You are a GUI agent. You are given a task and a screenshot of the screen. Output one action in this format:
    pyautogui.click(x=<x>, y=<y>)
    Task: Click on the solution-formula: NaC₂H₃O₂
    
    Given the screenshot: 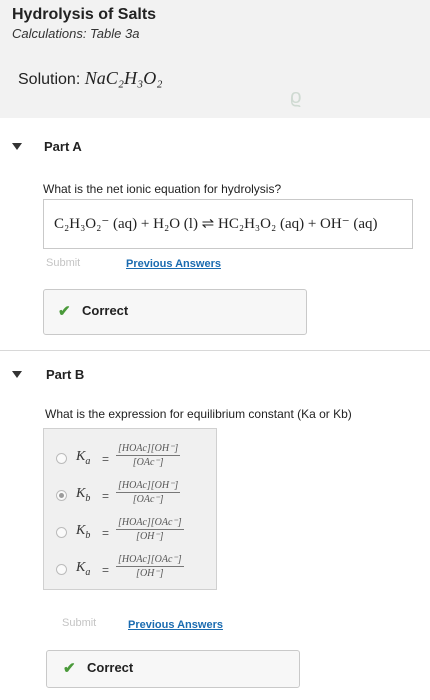 What is the action you would take?
    pyautogui.click(x=123, y=78)
    